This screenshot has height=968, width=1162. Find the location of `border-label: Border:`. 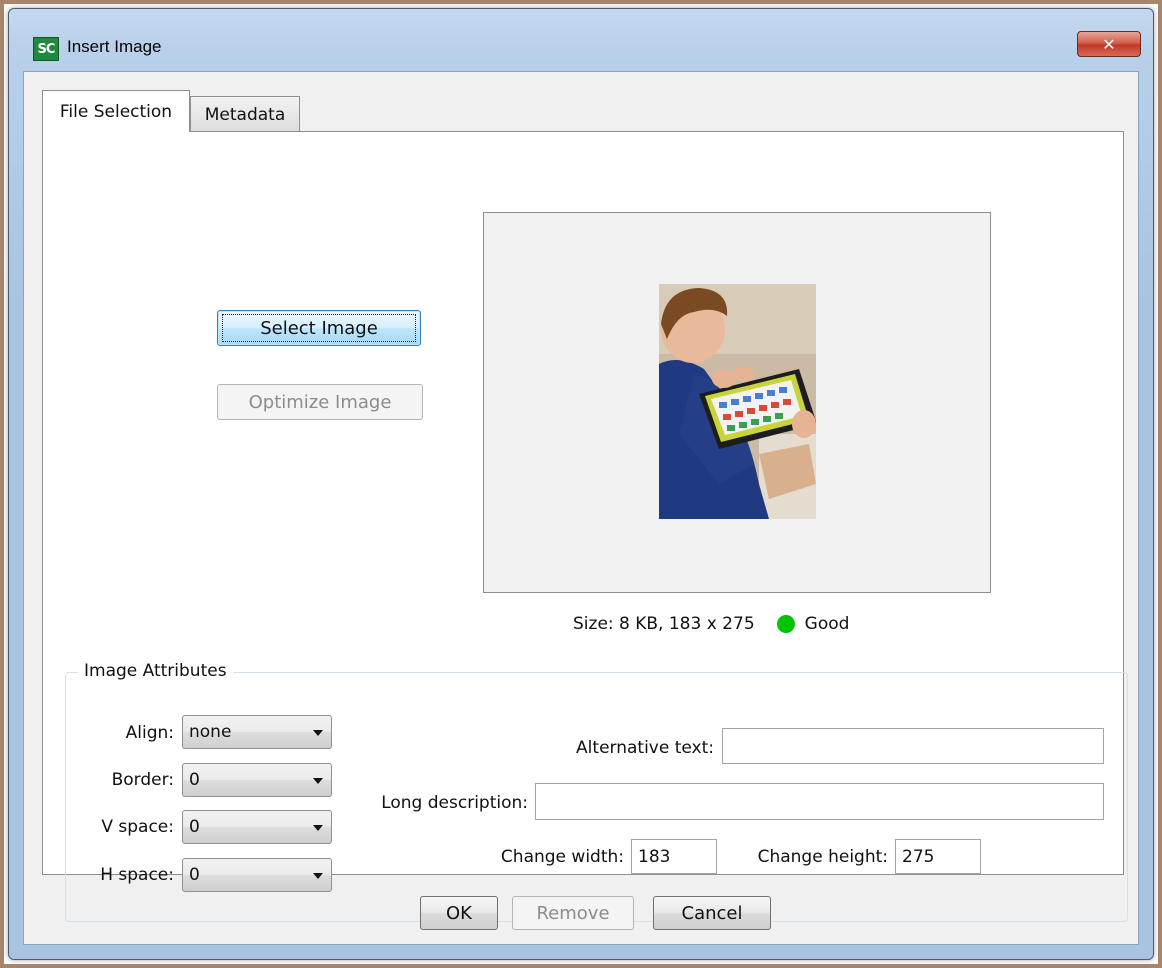

border-label: Border: is located at coordinates (142, 780).